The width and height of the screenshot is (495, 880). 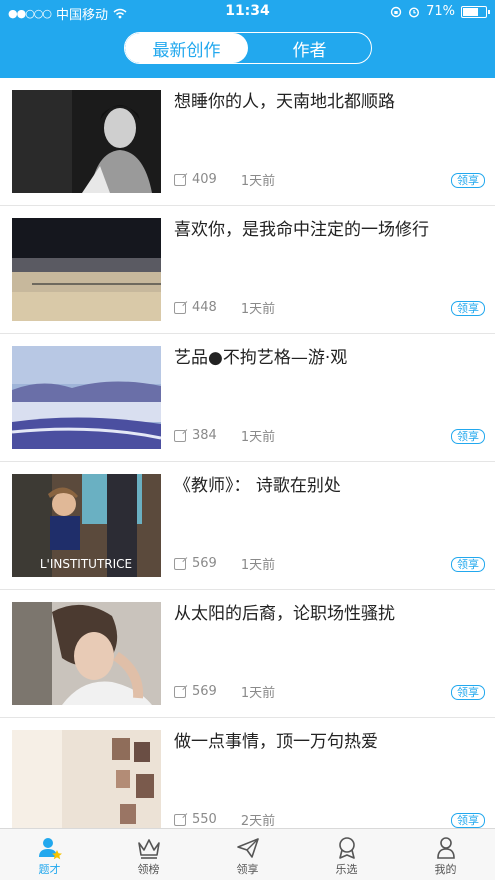 I want to click on rotation-lock-icon, so click(x=396, y=11).